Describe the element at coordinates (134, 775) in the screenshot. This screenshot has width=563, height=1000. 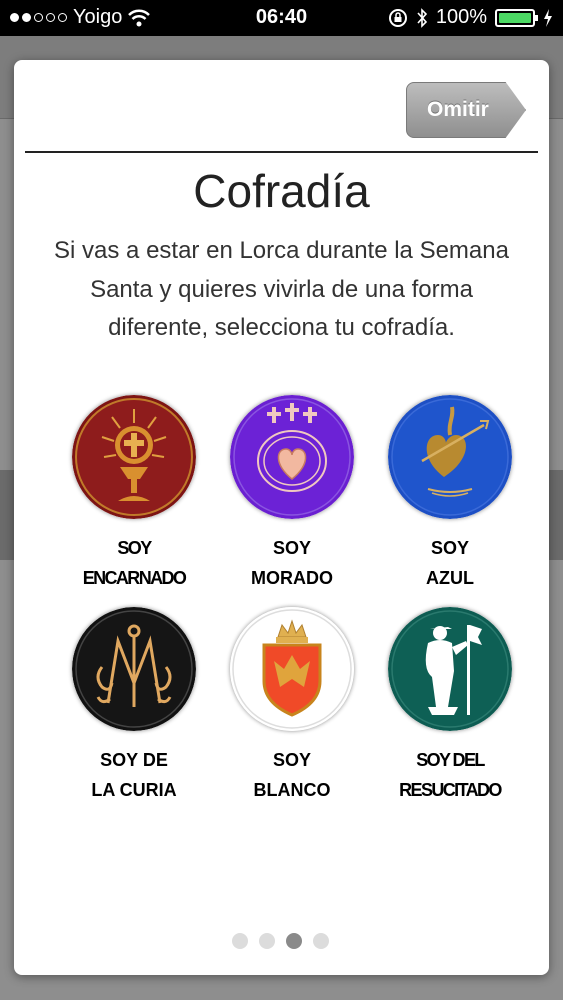
I see `cofradia-label: SOY DE LA CURIA` at that location.